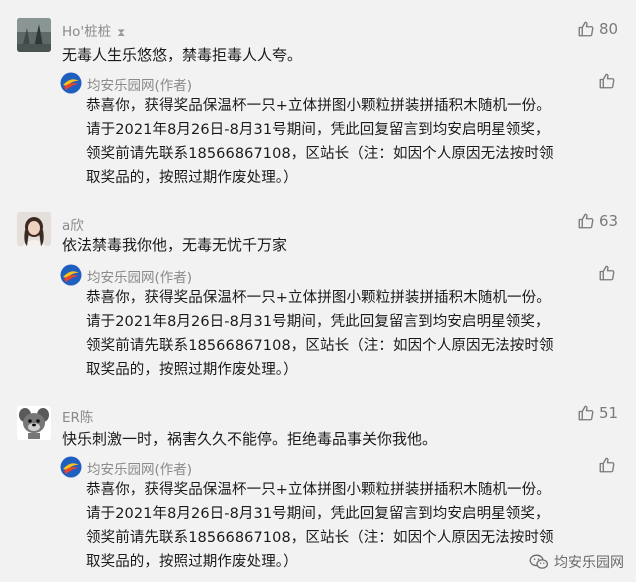 The height and width of the screenshot is (582, 636). What do you see at coordinates (182, 55) in the screenshot?
I see `comment-text: 无毒人生乐悠悠，禁毒拒毒人人夸。` at bounding box center [182, 55].